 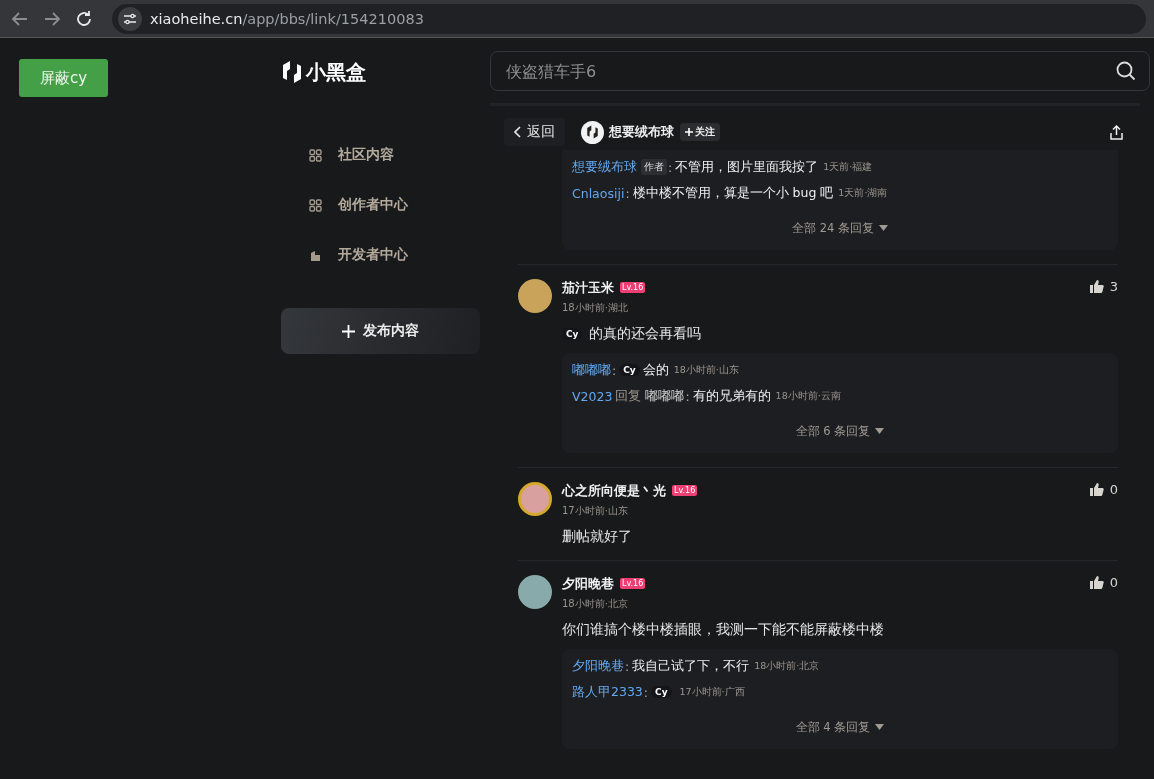 What do you see at coordinates (747, 167) in the screenshot?
I see `reply-text: 不管用，图片里面我按了` at bounding box center [747, 167].